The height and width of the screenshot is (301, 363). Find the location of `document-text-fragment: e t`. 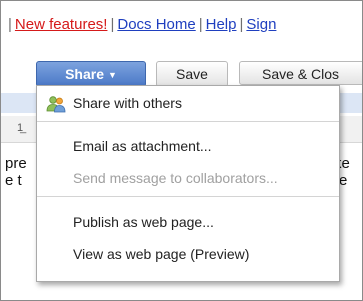

document-text-fragment: e t is located at coordinates (13, 180).